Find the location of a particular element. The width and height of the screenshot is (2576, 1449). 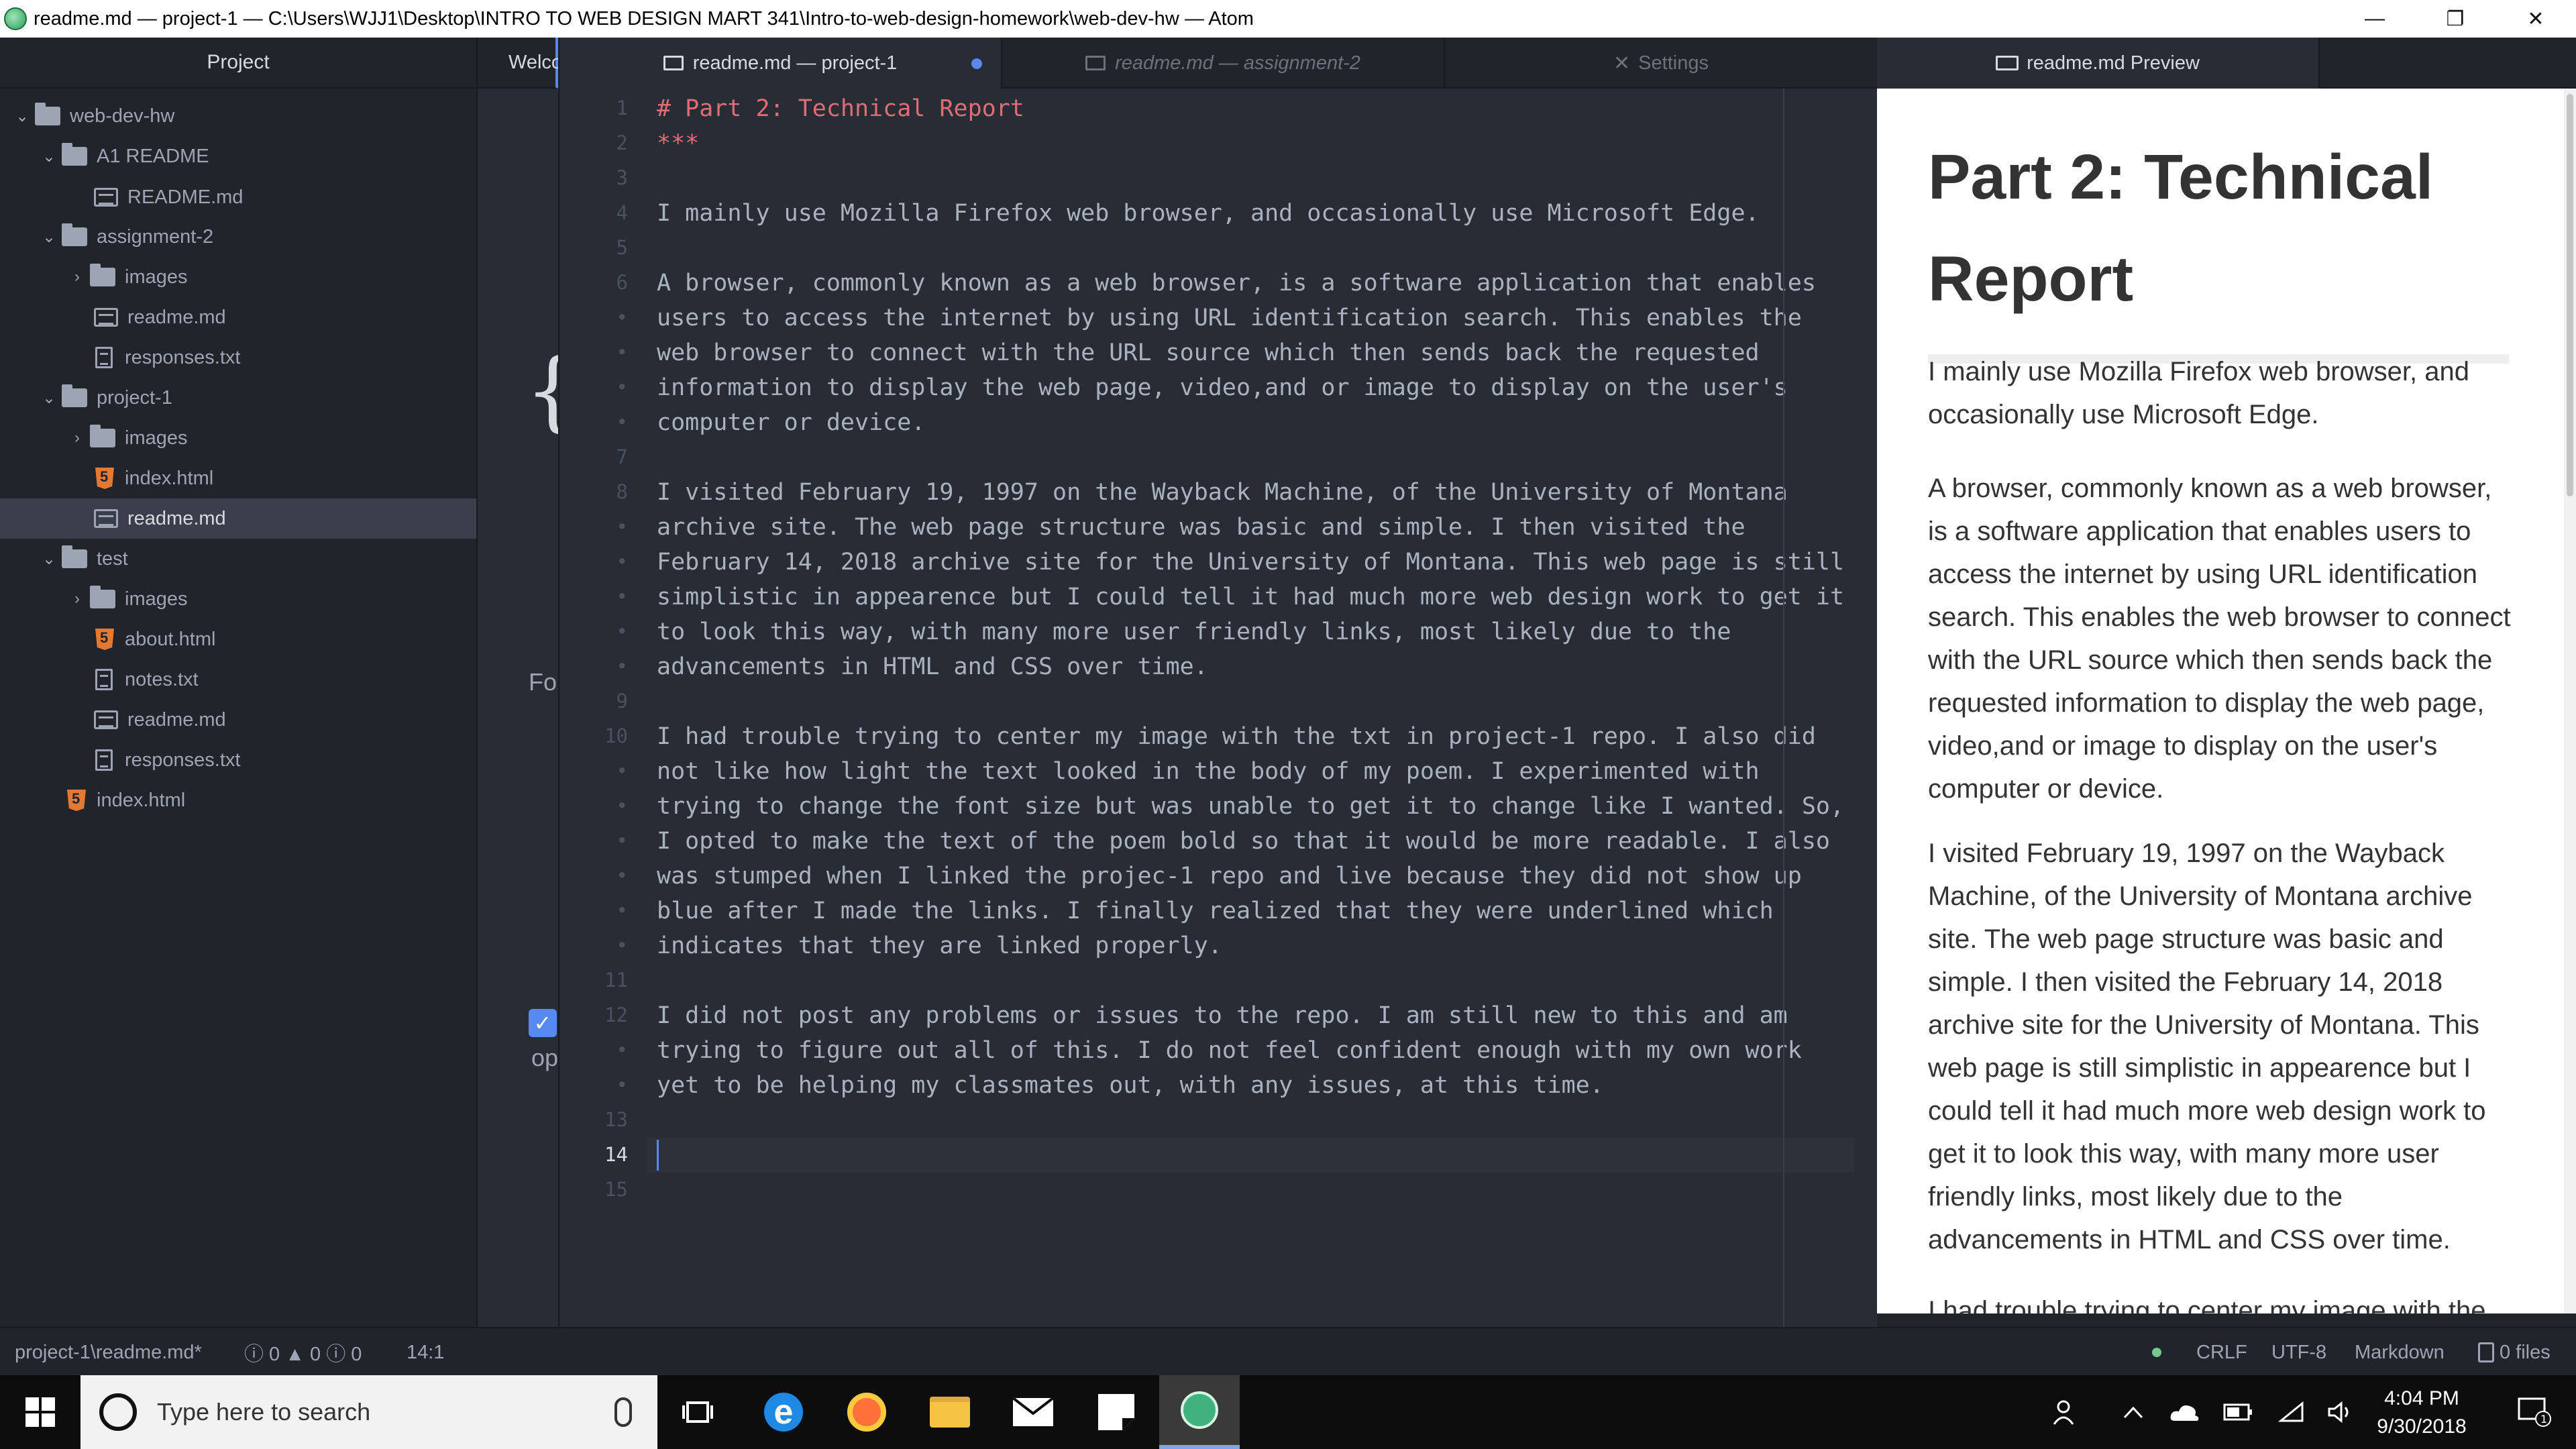

task-view-icon is located at coordinates (697, 1412).